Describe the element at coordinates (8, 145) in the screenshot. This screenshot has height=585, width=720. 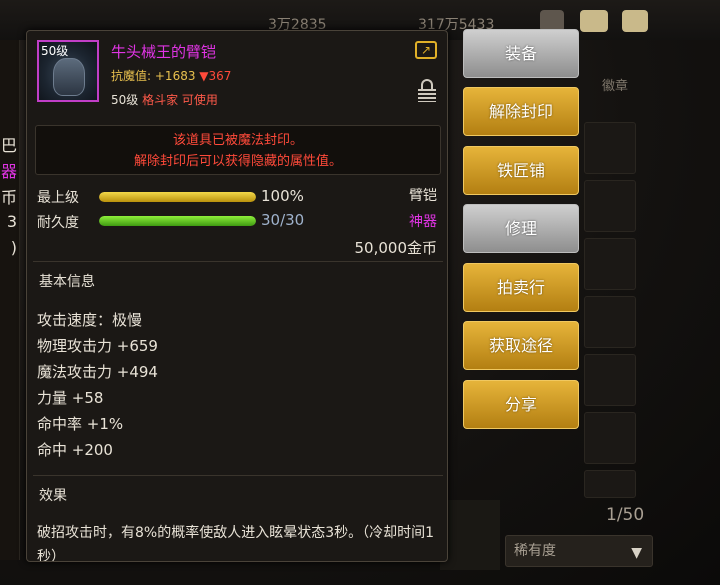
I see `left-fragment: 巴` at that location.